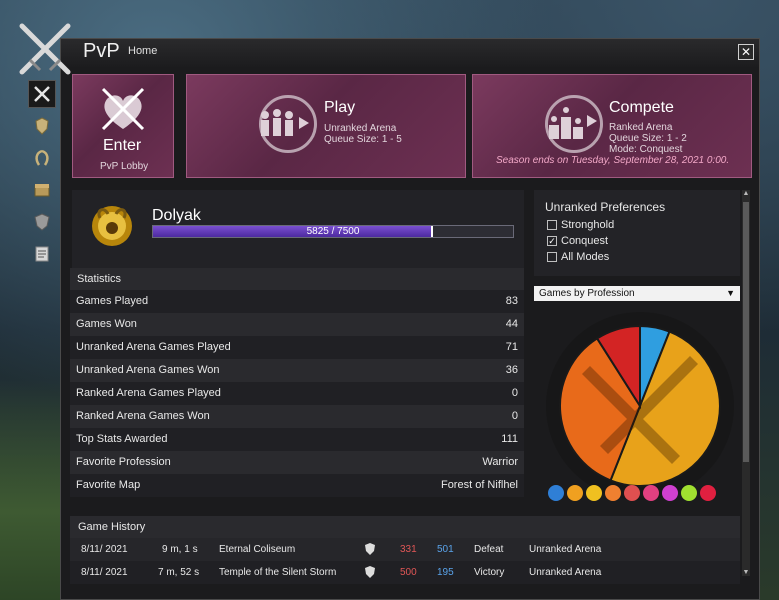  What do you see at coordinates (153, 347) in the screenshot?
I see `stat-label: Unranked Arena Games Played` at bounding box center [153, 347].